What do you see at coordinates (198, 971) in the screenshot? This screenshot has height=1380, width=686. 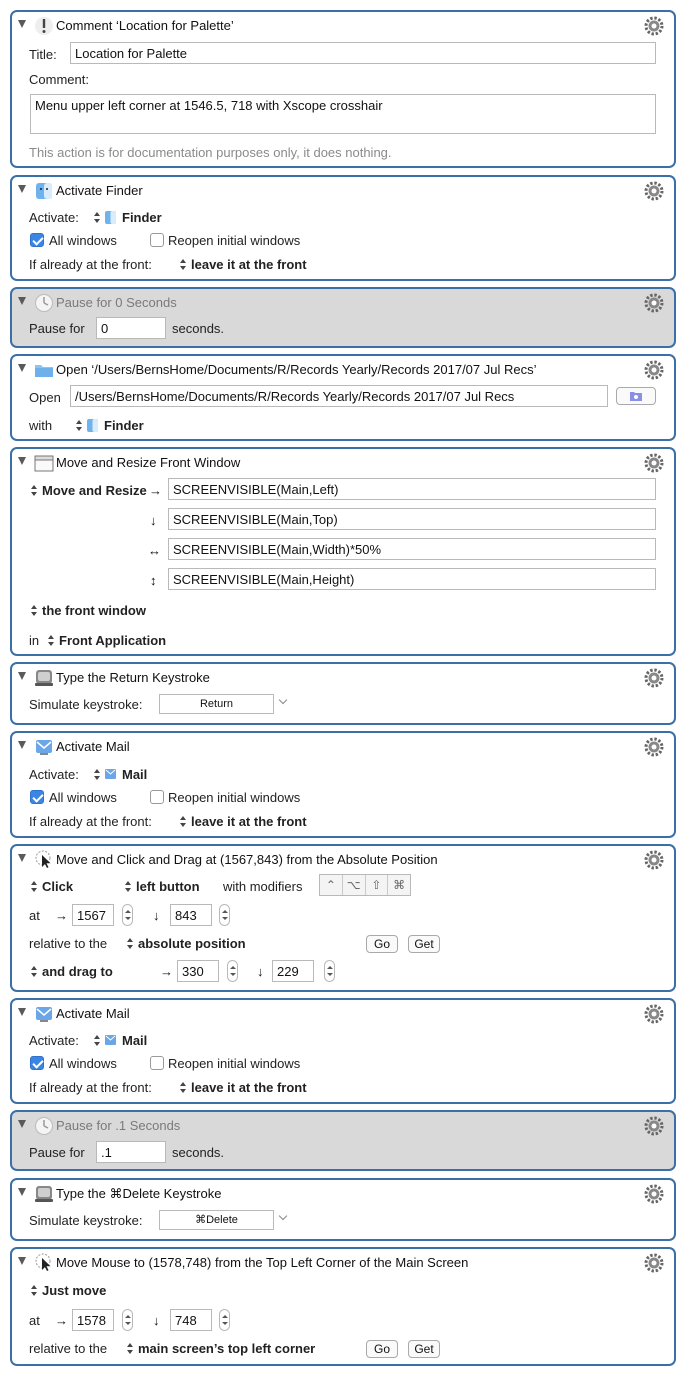 I see `drag-x-field: 330` at bounding box center [198, 971].